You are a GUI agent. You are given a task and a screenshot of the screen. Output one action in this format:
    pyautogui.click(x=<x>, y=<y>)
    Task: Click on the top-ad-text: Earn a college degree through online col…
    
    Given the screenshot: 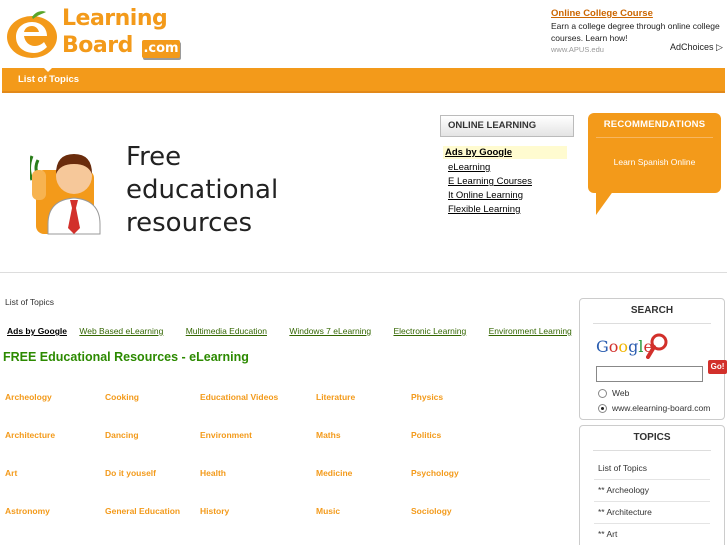 What is the action you would take?
    pyautogui.click(x=635, y=32)
    